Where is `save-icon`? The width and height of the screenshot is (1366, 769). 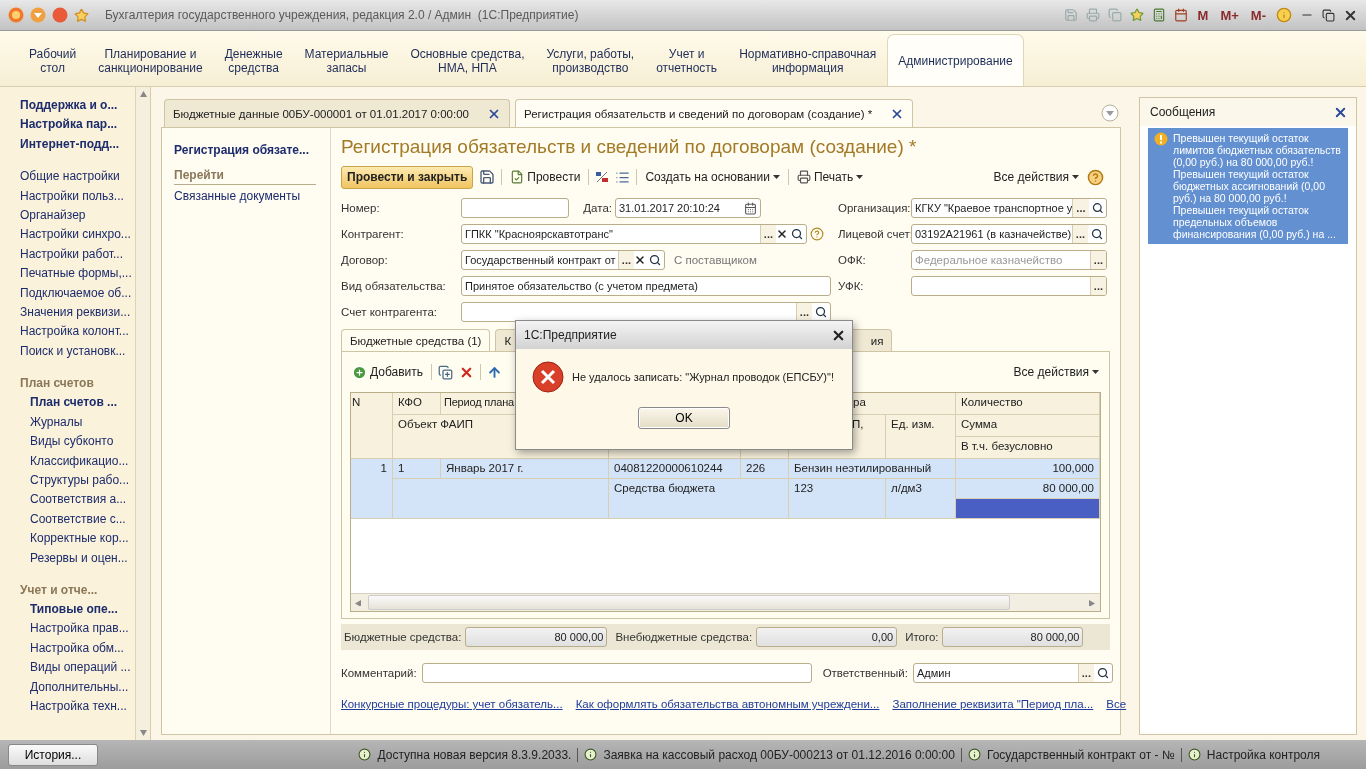
save-icon is located at coordinates (487, 177).